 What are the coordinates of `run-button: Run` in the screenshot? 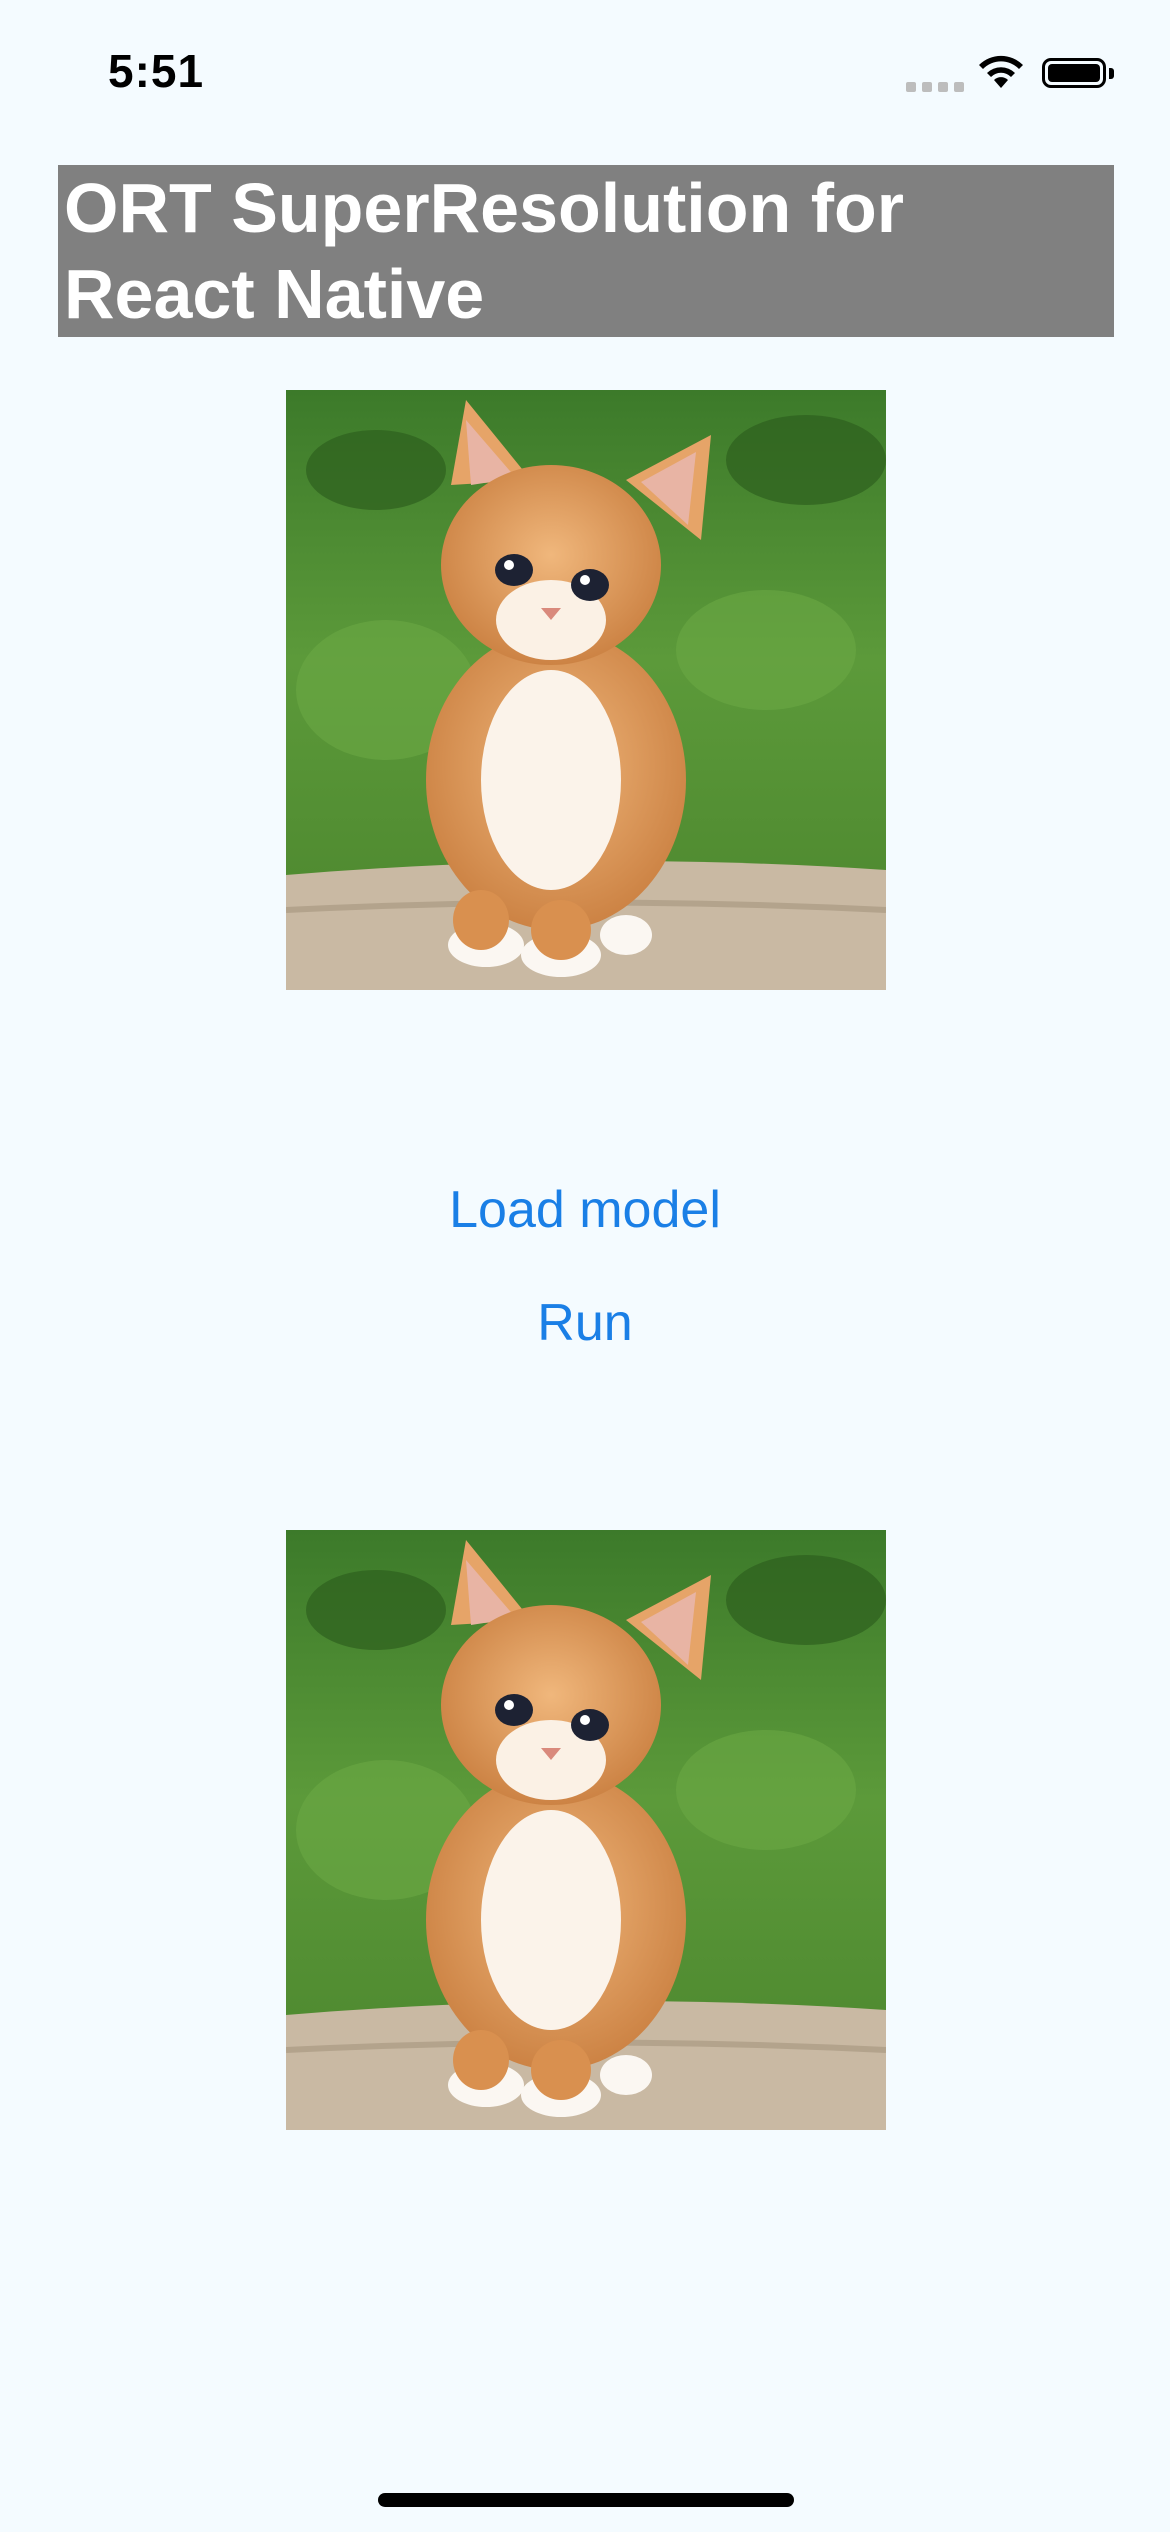 It's located at (585, 1323).